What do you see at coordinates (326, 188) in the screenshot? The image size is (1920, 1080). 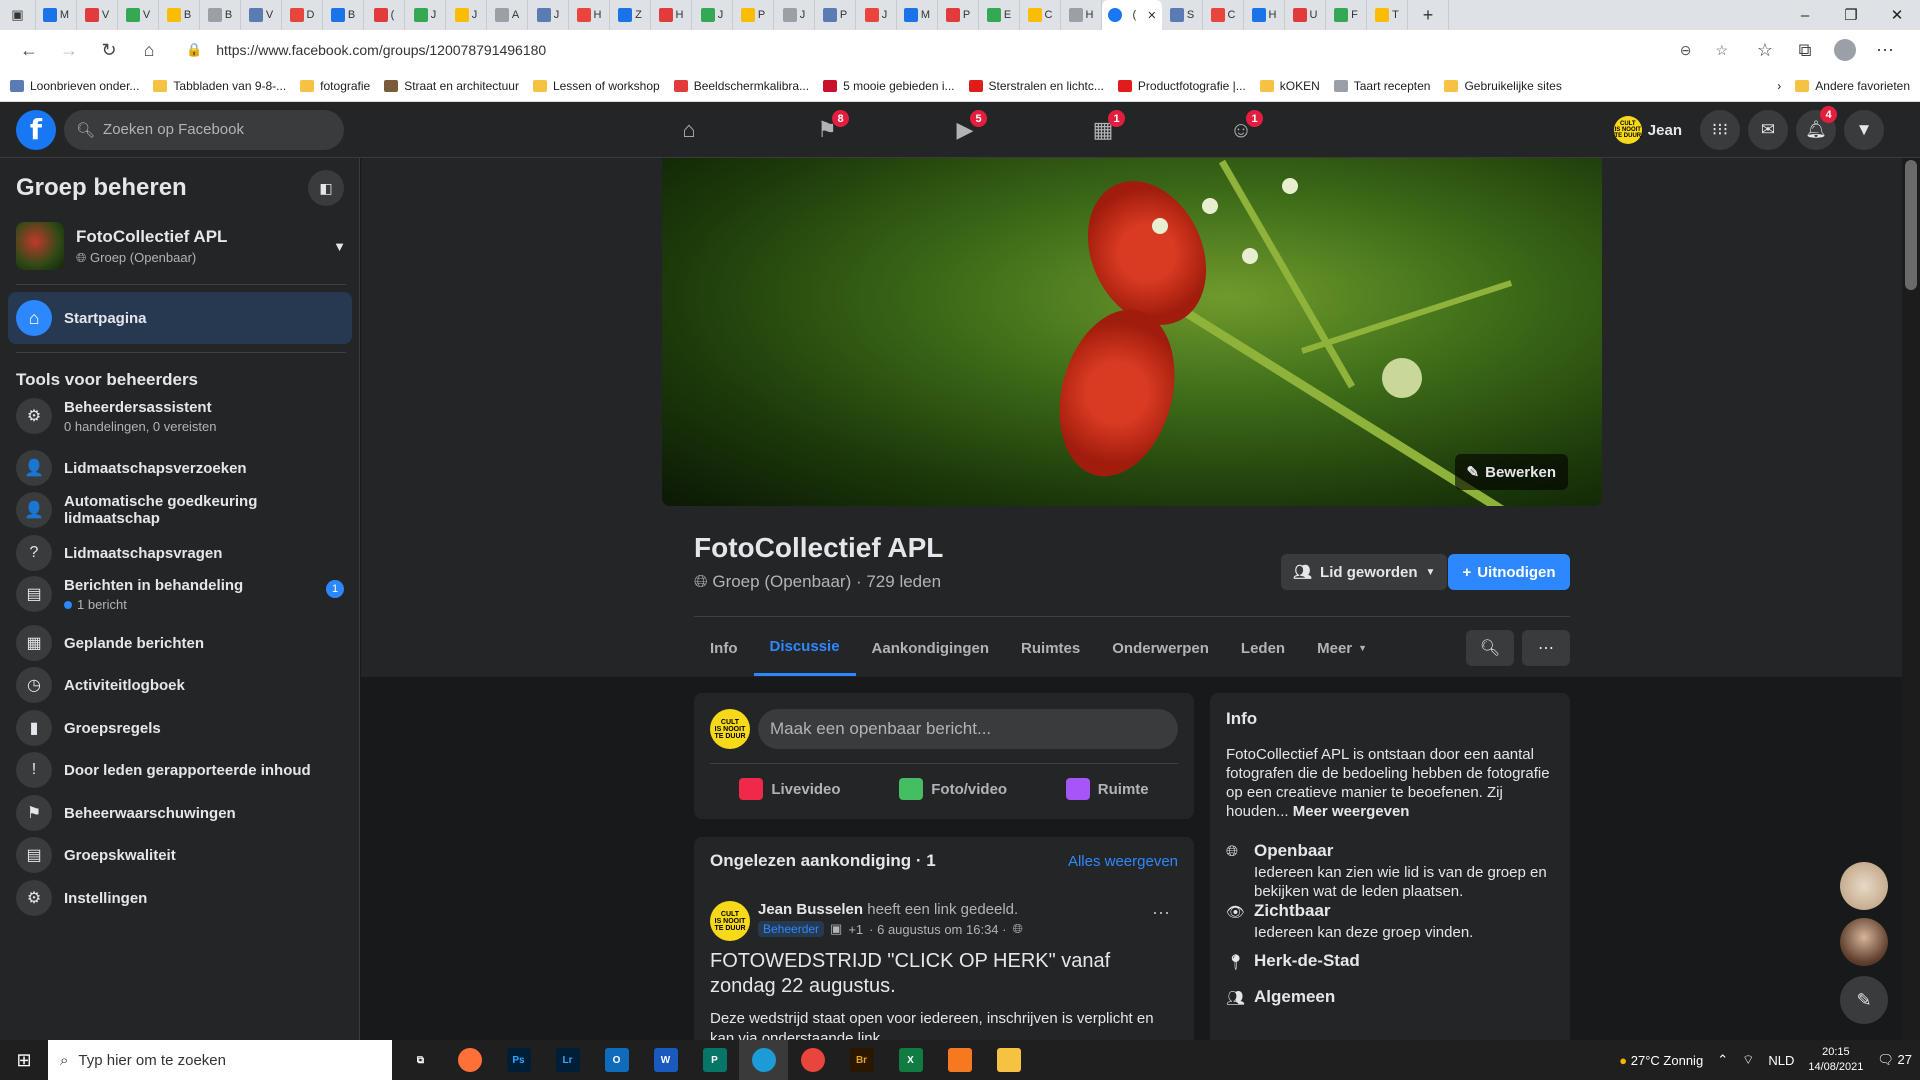 I see `collapse-sidebar-button: ◧` at bounding box center [326, 188].